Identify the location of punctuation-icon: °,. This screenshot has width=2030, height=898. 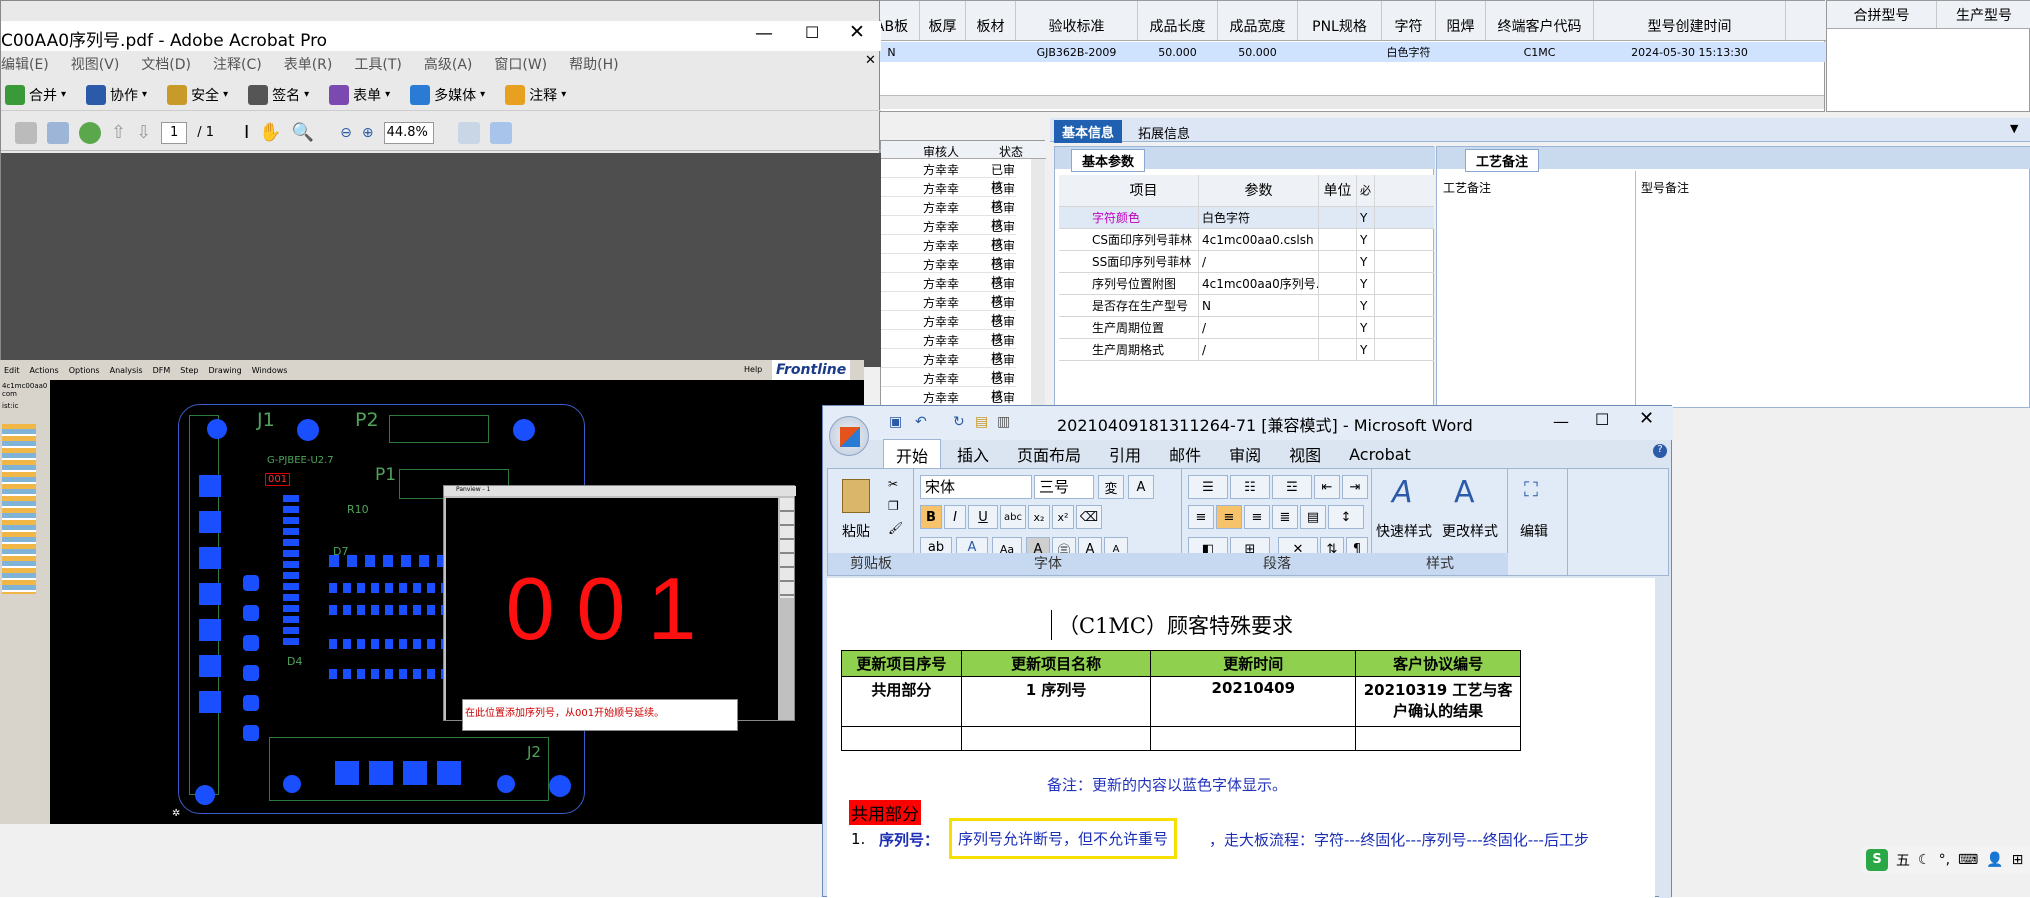
(1944, 860).